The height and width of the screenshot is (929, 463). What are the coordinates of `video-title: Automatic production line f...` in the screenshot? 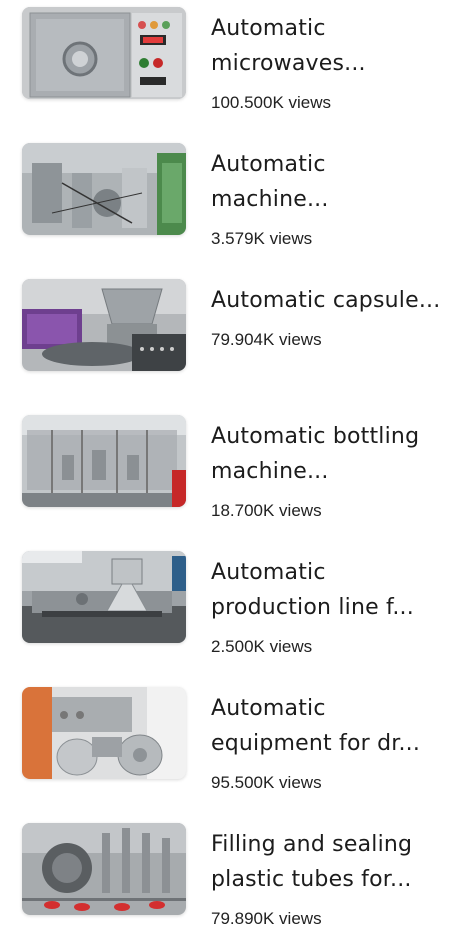 It's located at (330, 590).